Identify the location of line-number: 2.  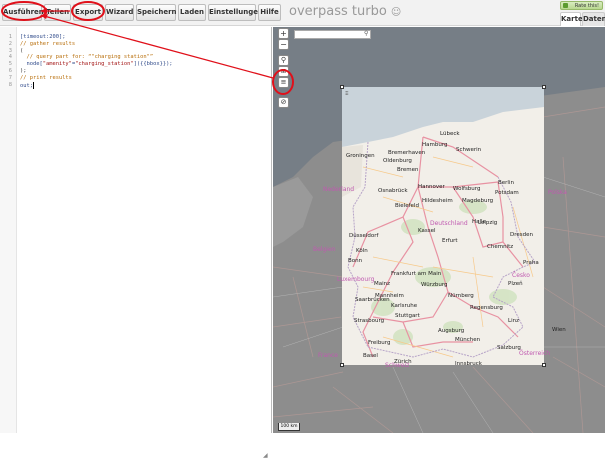
(10, 43).